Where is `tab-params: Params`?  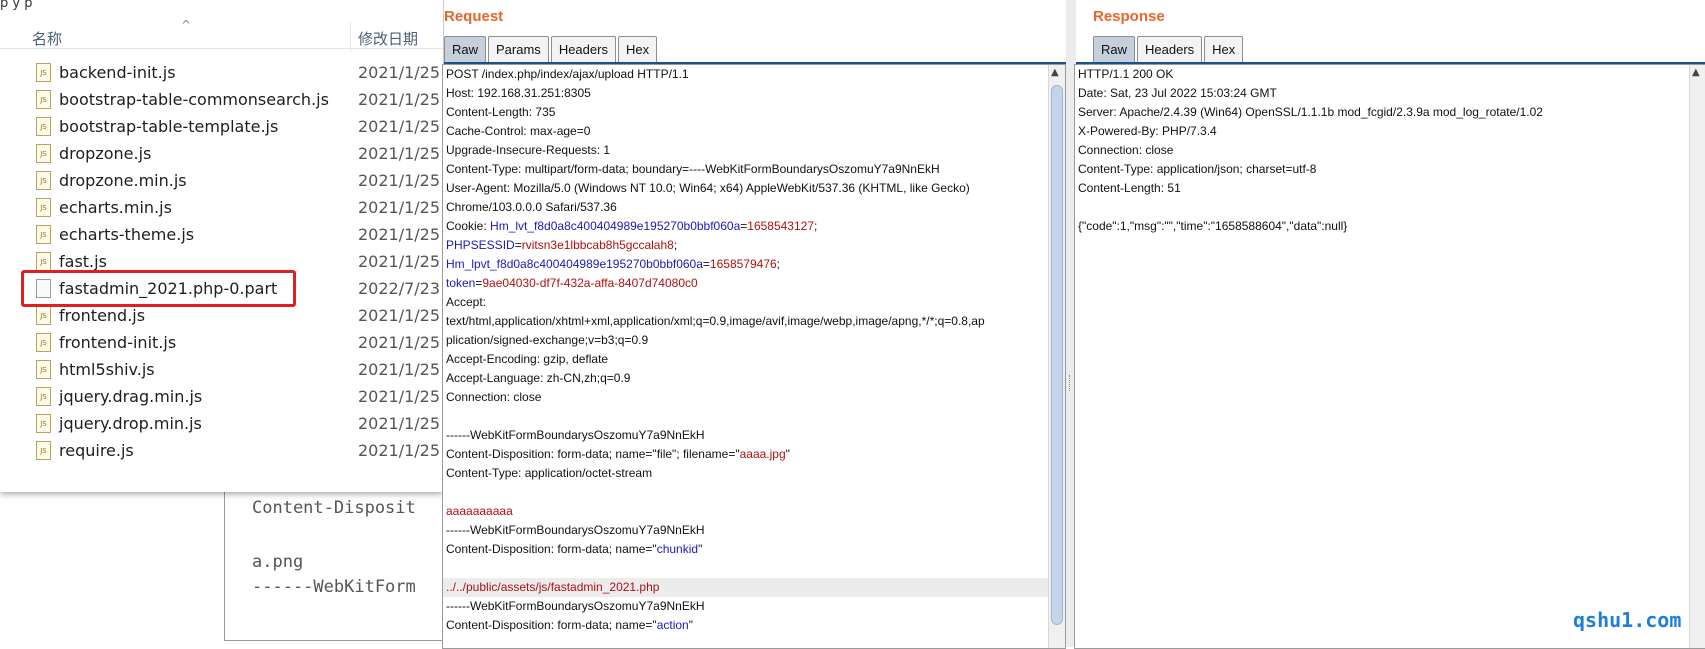
tab-params: Params is located at coordinates (518, 49).